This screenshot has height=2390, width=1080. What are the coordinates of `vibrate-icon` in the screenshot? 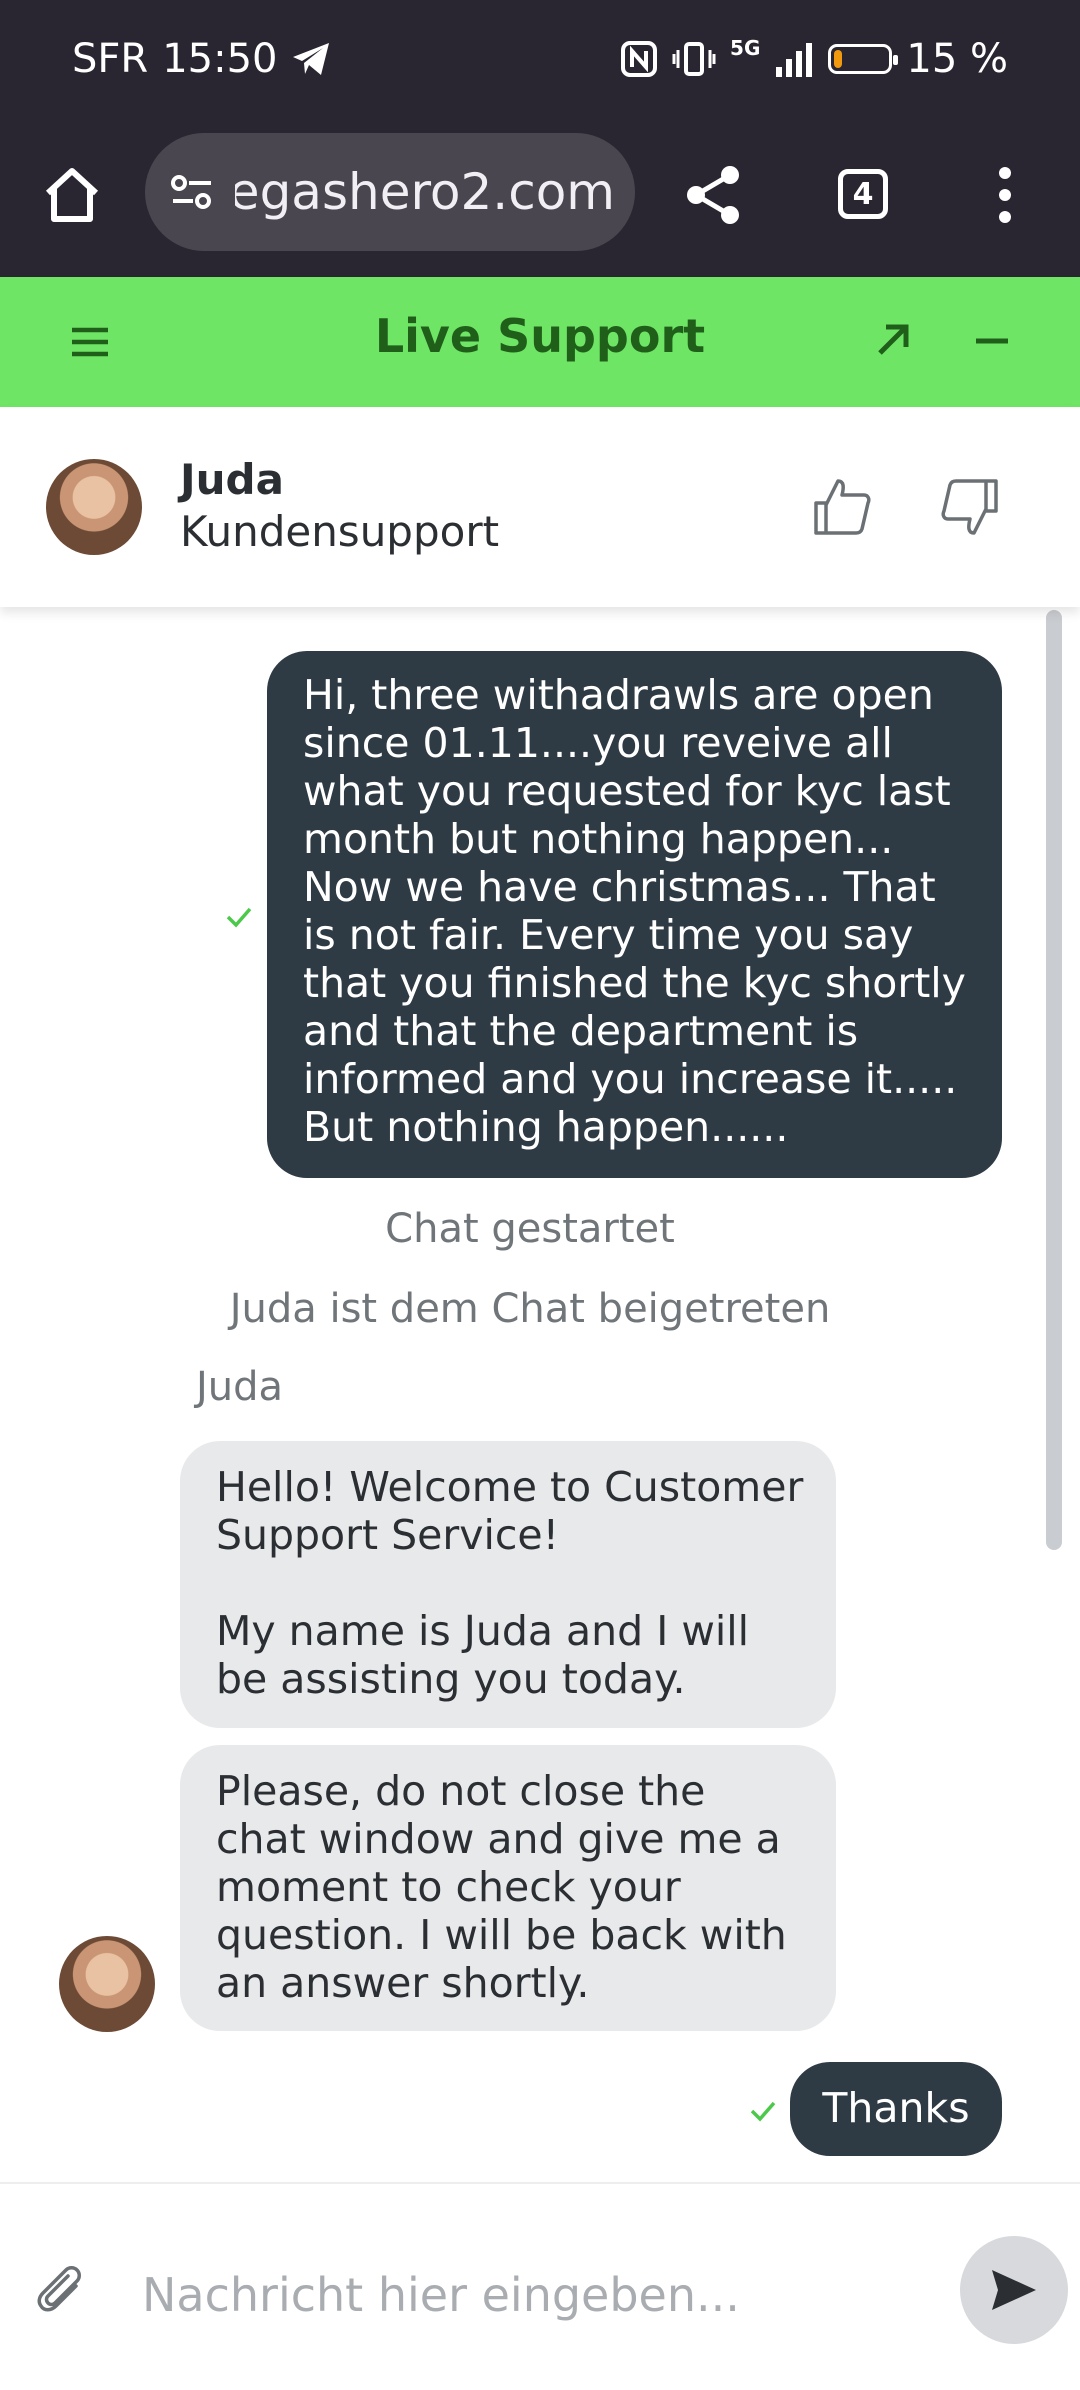 It's located at (694, 59).